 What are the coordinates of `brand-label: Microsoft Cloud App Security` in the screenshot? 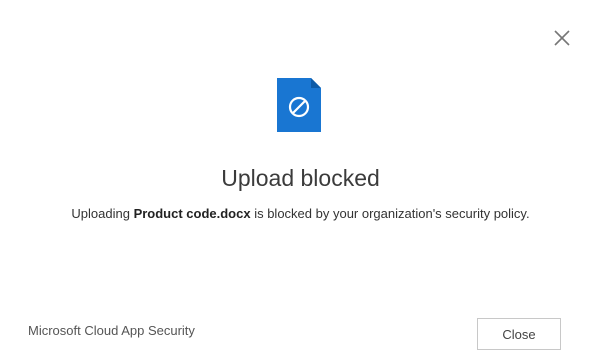 It's located at (111, 330).